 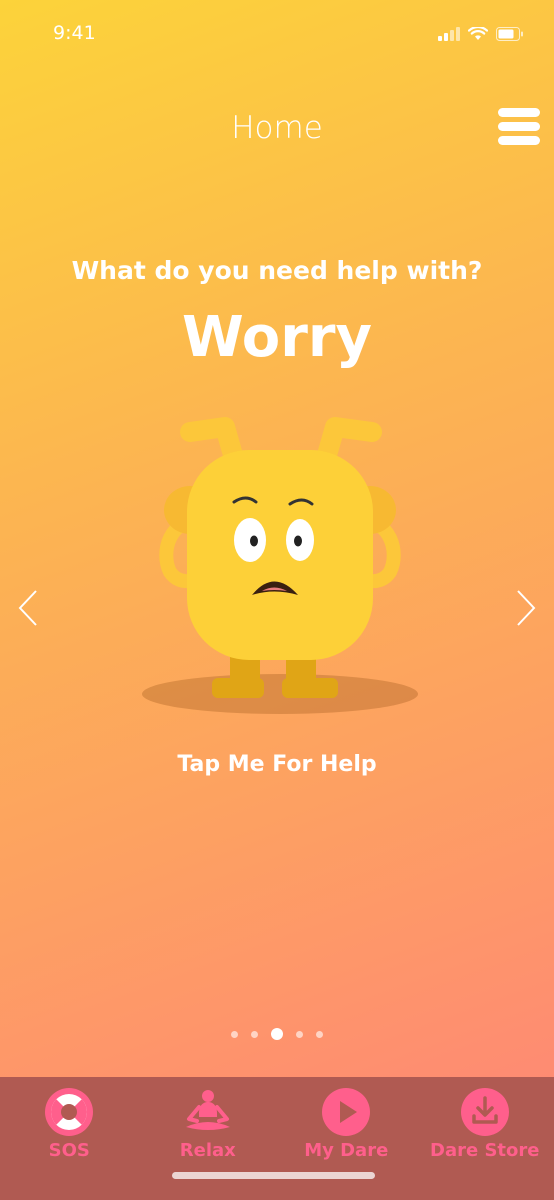 I want to click on status-time: 9:41, so click(x=74, y=33).